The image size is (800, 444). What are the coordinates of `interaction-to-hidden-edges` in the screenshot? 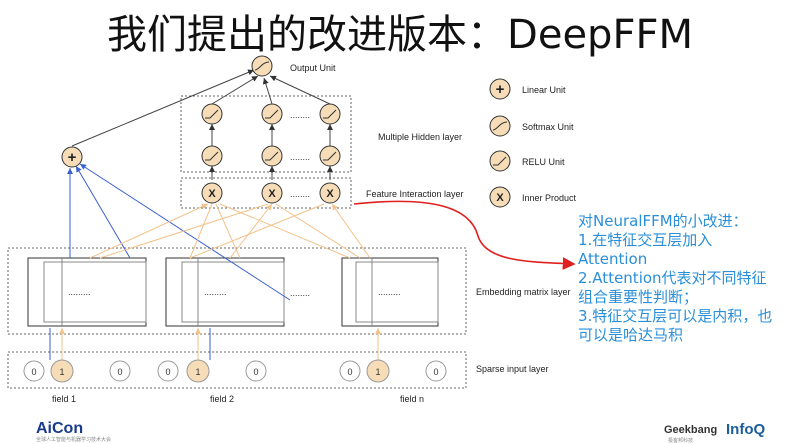 It's located at (202, 124).